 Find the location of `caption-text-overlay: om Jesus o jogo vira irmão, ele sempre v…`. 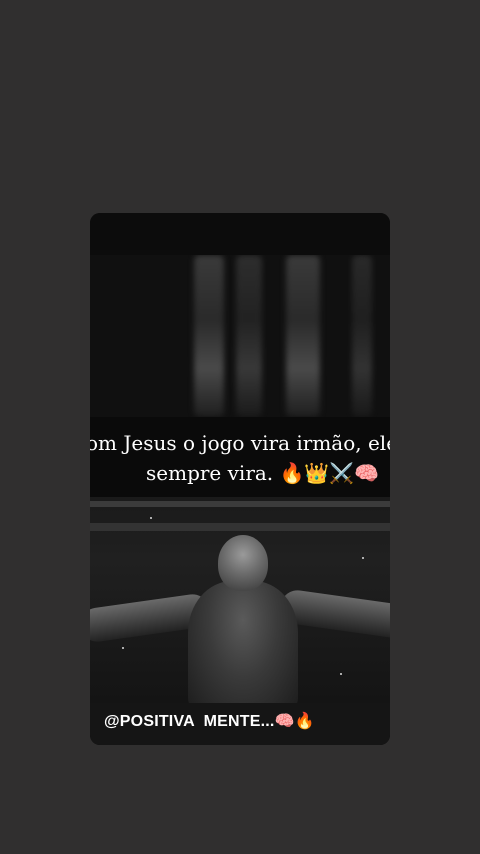

caption-text-overlay: om Jesus o jogo vira irmão, ele sempre v… is located at coordinates (240, 457).